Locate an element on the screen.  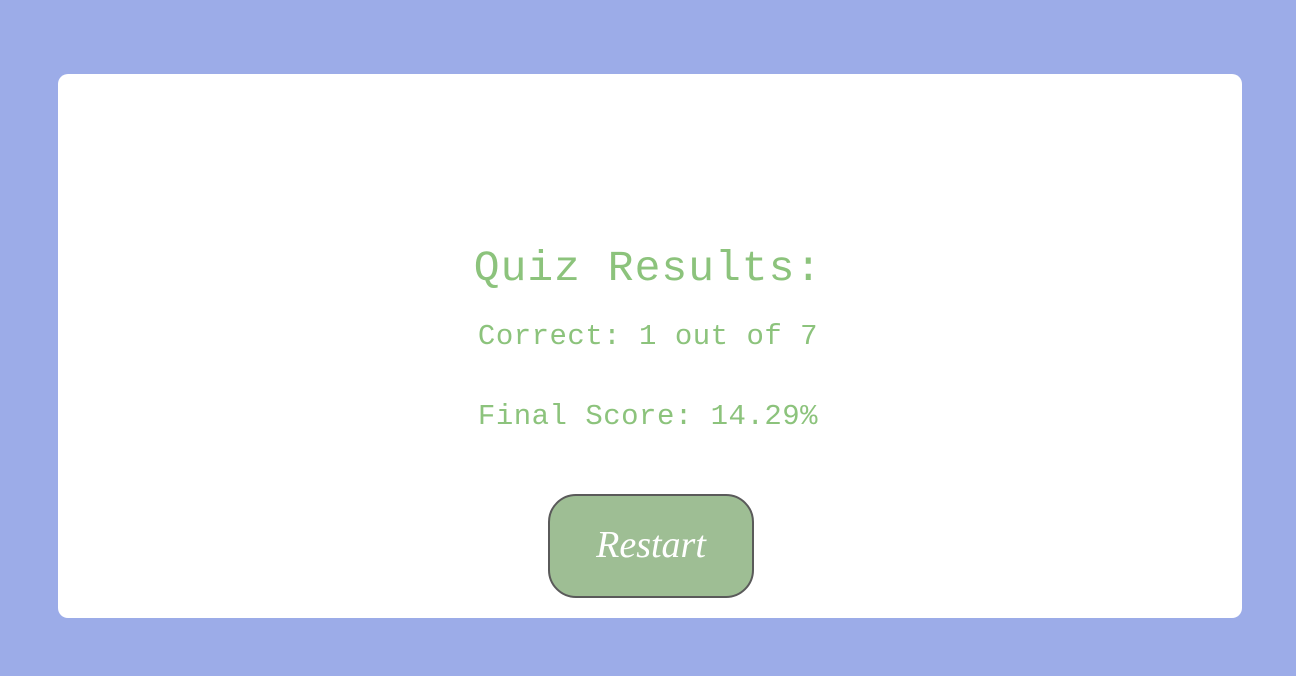
correct-count: Correct: 1 out of 7 is located at coordinates (648, 336).